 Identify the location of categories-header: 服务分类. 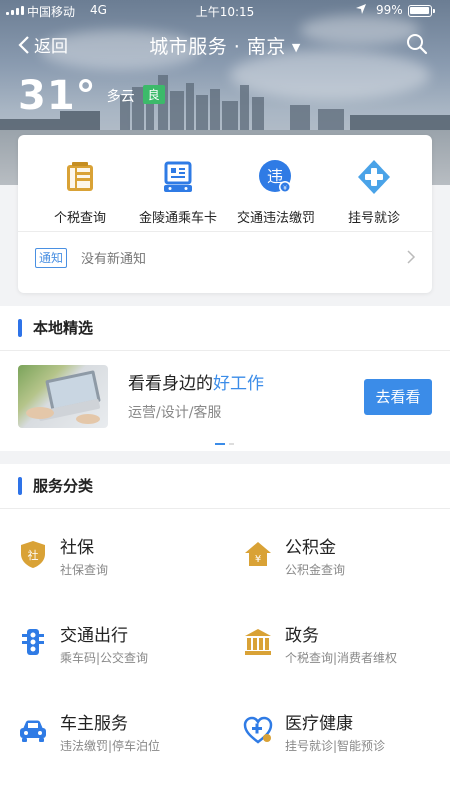
(225, 486).